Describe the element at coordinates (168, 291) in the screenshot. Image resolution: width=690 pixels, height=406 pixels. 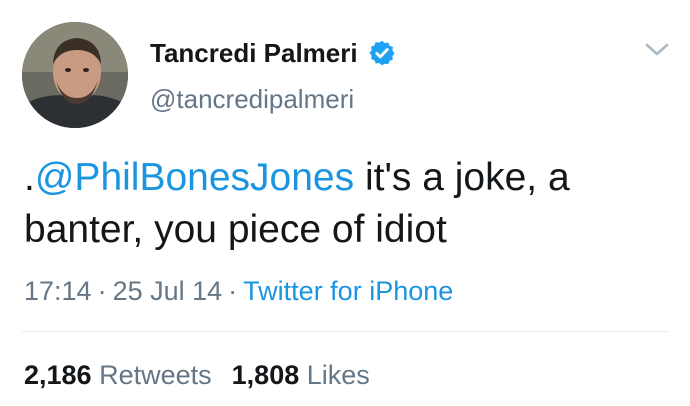
I see `tweet-date: 25 Jul 14` at that location.